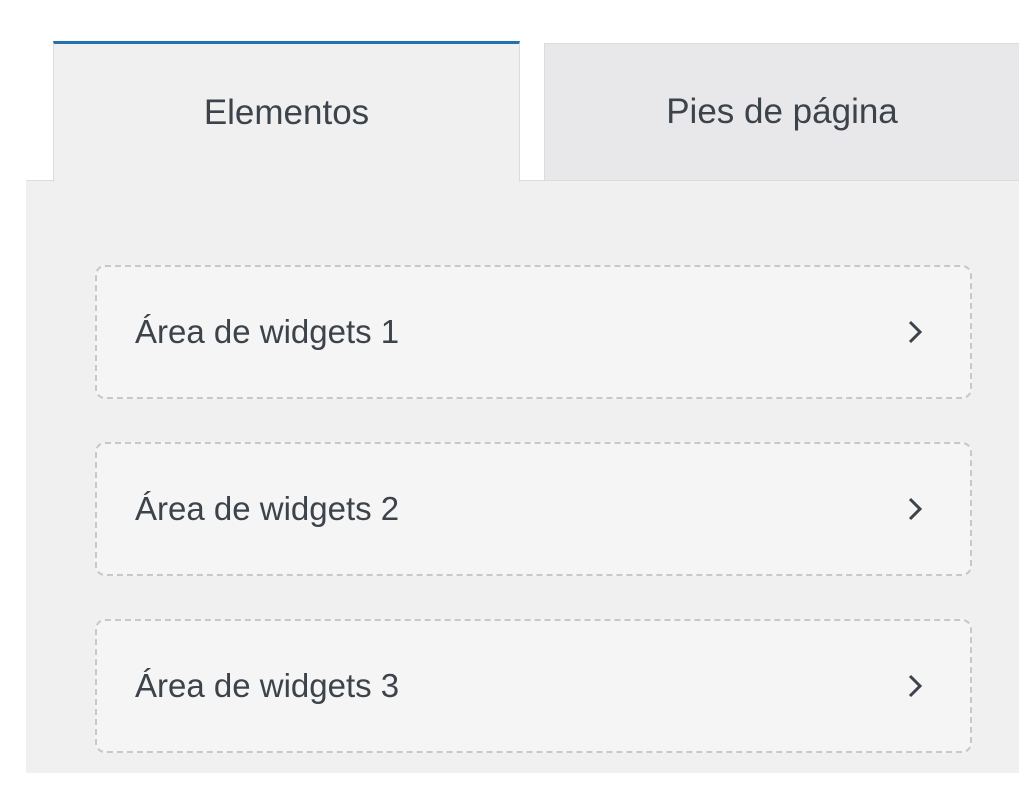 This screenshot has width=1019, height=796. Describe the element at coordinates (533, 509) in the screenshot. I see `widget-area-item-2: Área de widgets 2` at that location.